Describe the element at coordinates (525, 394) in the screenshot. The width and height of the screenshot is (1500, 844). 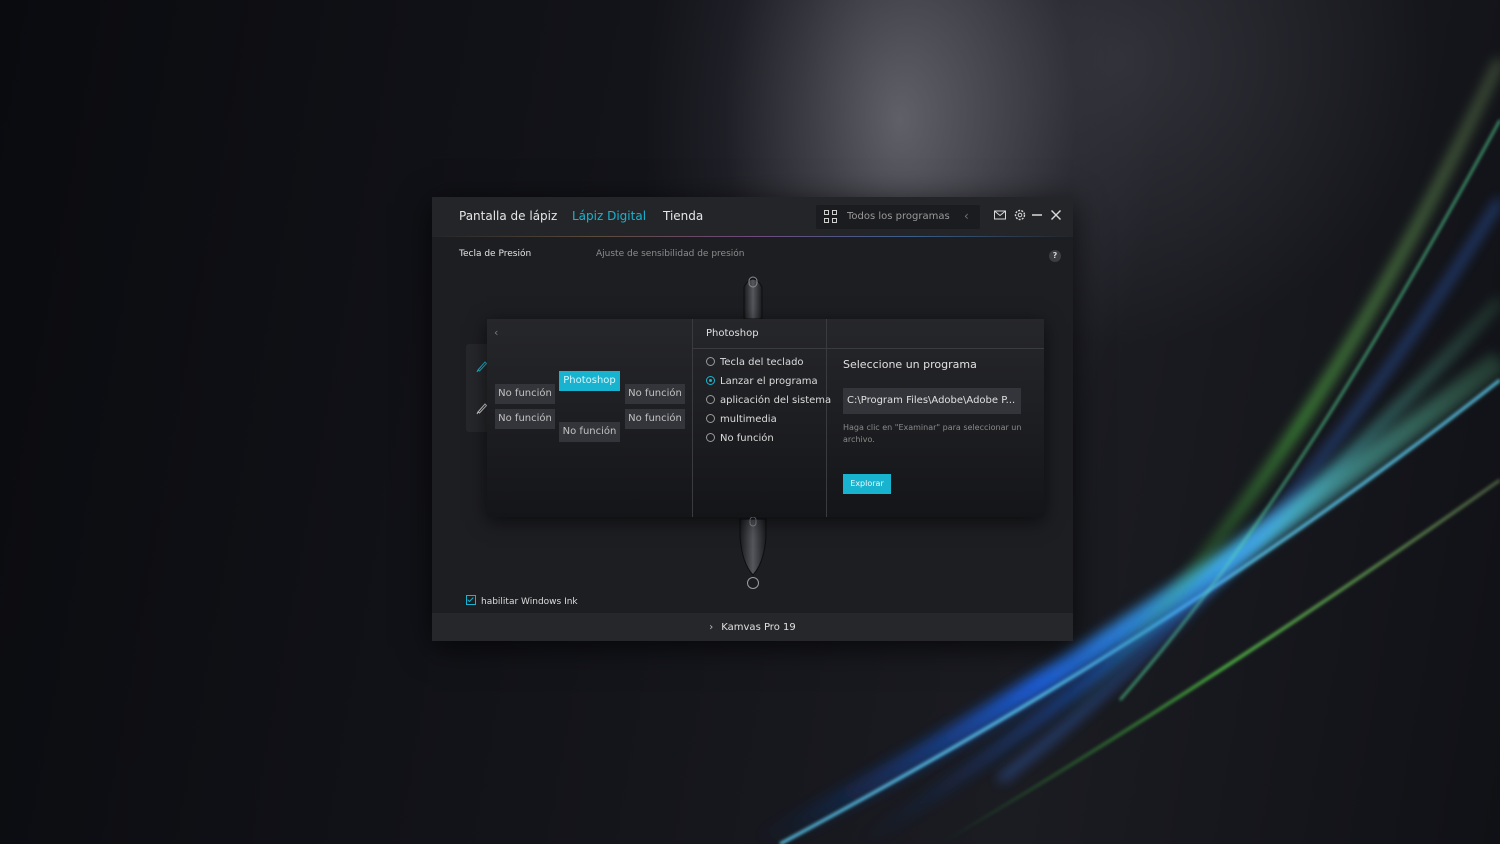
I see `pen-button-slot-1: No función` at that location.